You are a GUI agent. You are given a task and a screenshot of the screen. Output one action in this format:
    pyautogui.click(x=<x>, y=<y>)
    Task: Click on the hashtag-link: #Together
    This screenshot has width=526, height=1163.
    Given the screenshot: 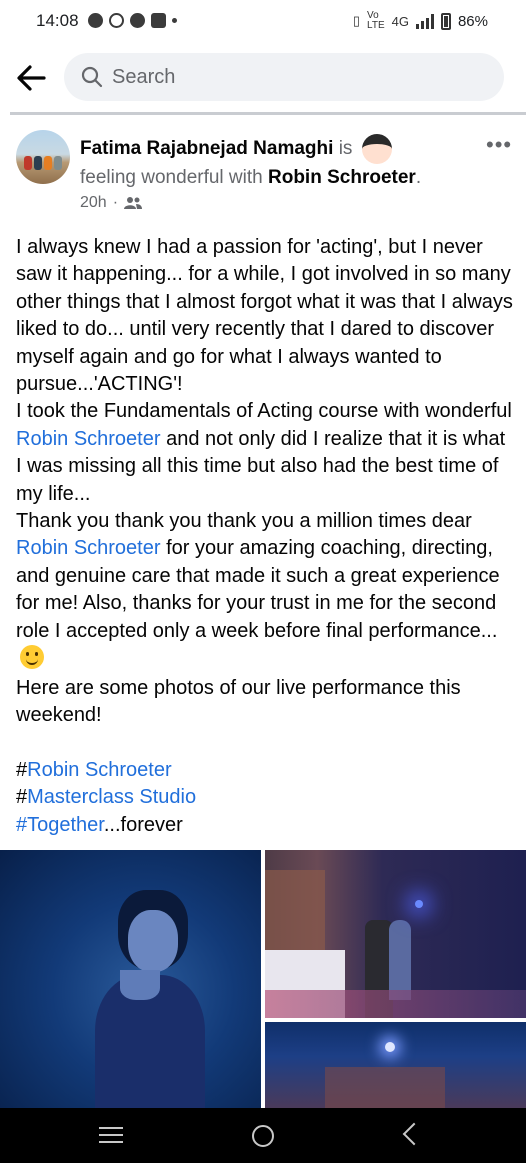 What is the action you would take?
    pyautogui.click(x=60, y=825)
    